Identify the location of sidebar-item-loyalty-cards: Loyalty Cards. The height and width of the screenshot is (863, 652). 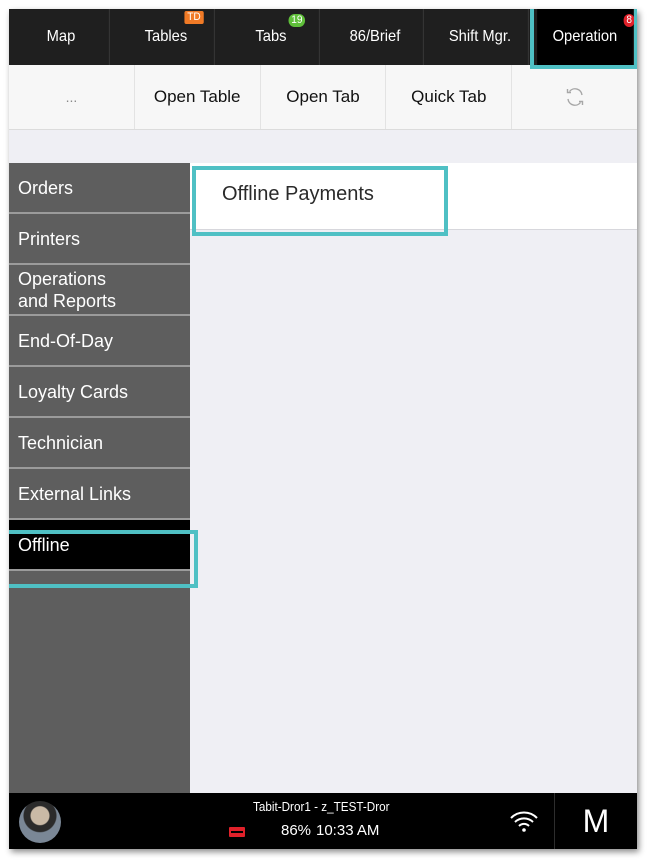
(99, 392).